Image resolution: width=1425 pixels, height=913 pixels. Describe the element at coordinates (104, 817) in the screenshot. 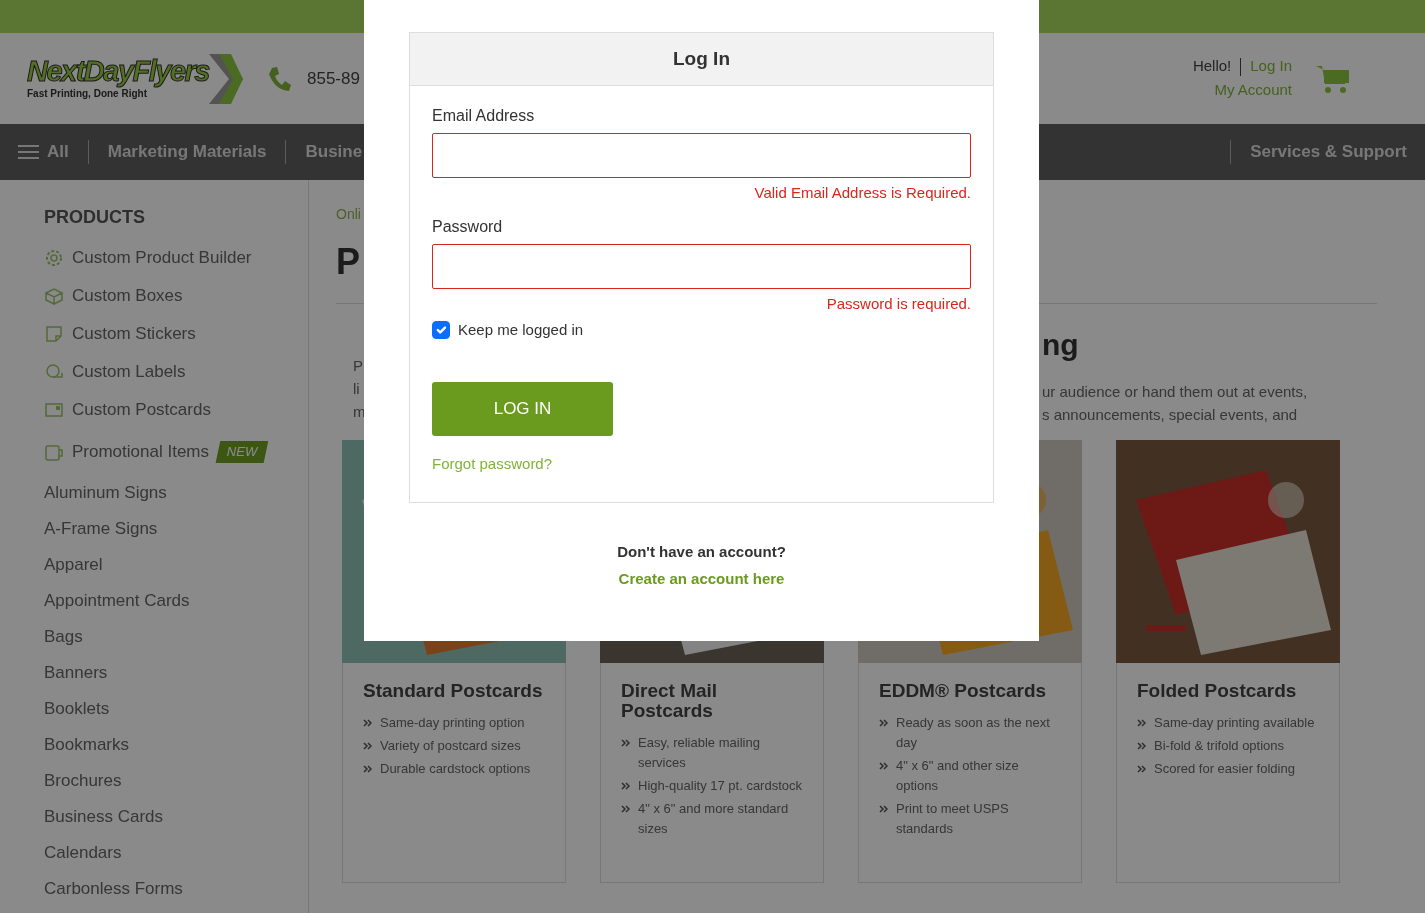

I see `sidebar-item: Business Cards` at that location.